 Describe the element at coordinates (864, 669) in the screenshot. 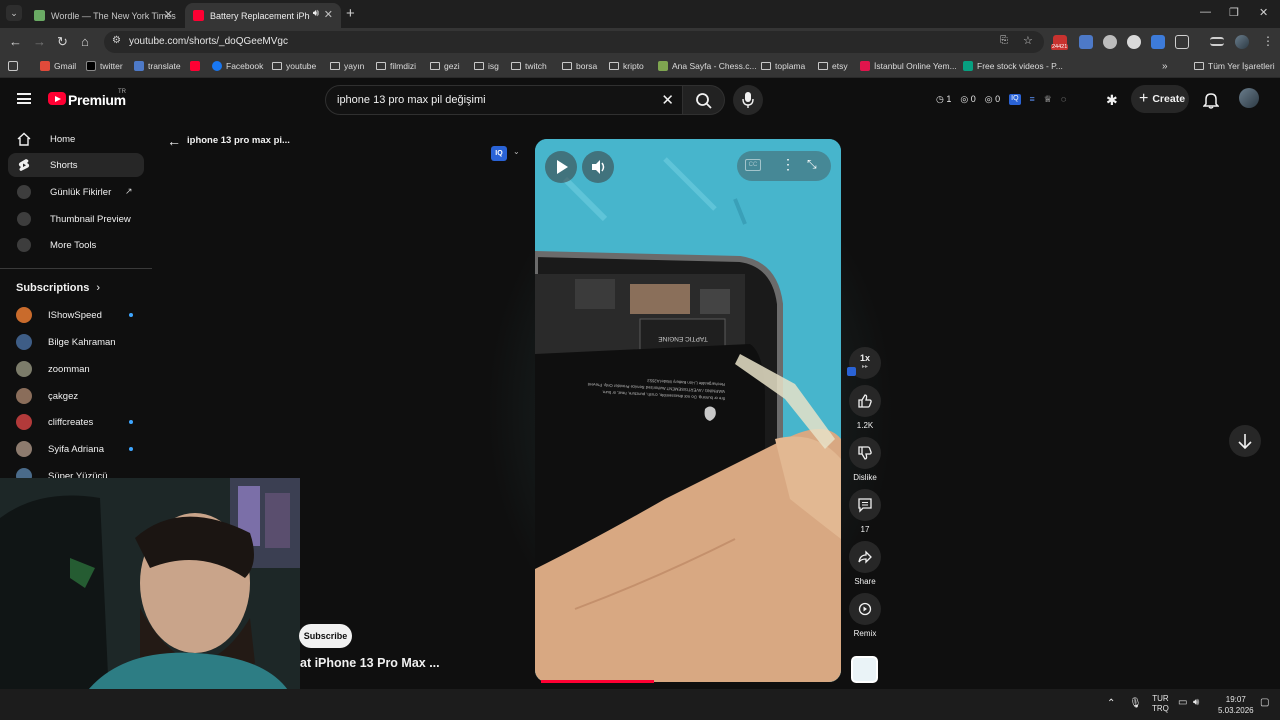

I see `sound-thumbnail` at that location.